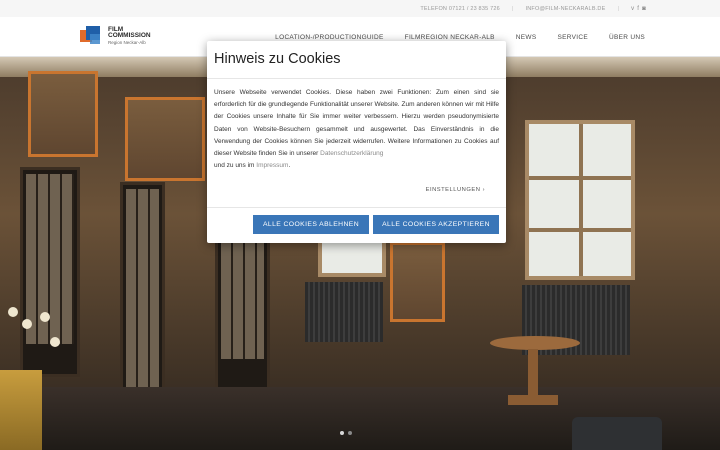 The width and height of the screenshot is (720, 450). I want to click on settings-toggle: EINSTELLUNGEN ›, so click(455, 190).